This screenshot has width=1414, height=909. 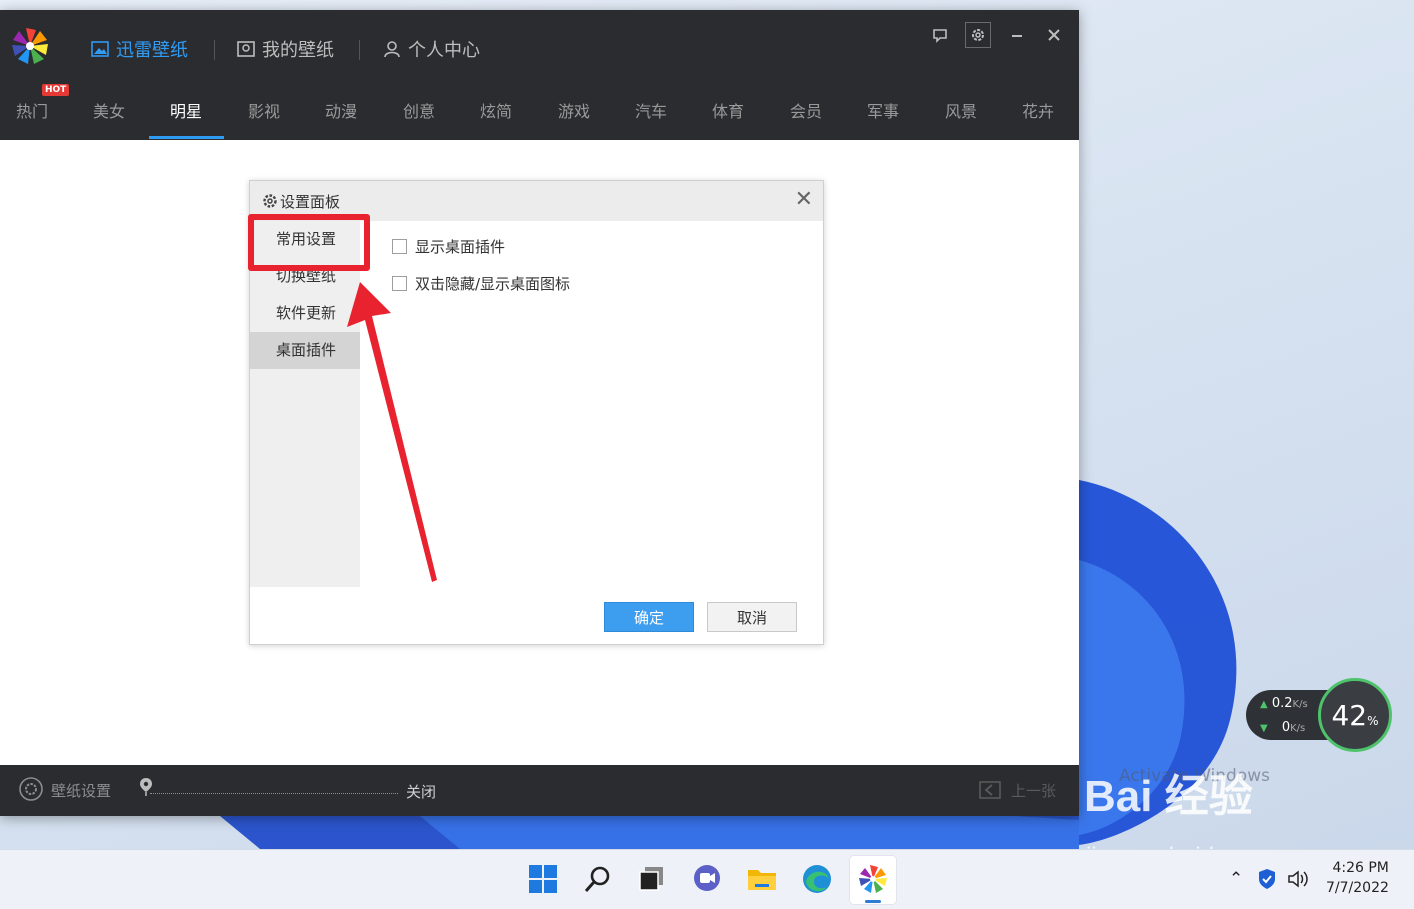 I want to click on tab-personal-center: 个人中心, so click(x=431, y=49).